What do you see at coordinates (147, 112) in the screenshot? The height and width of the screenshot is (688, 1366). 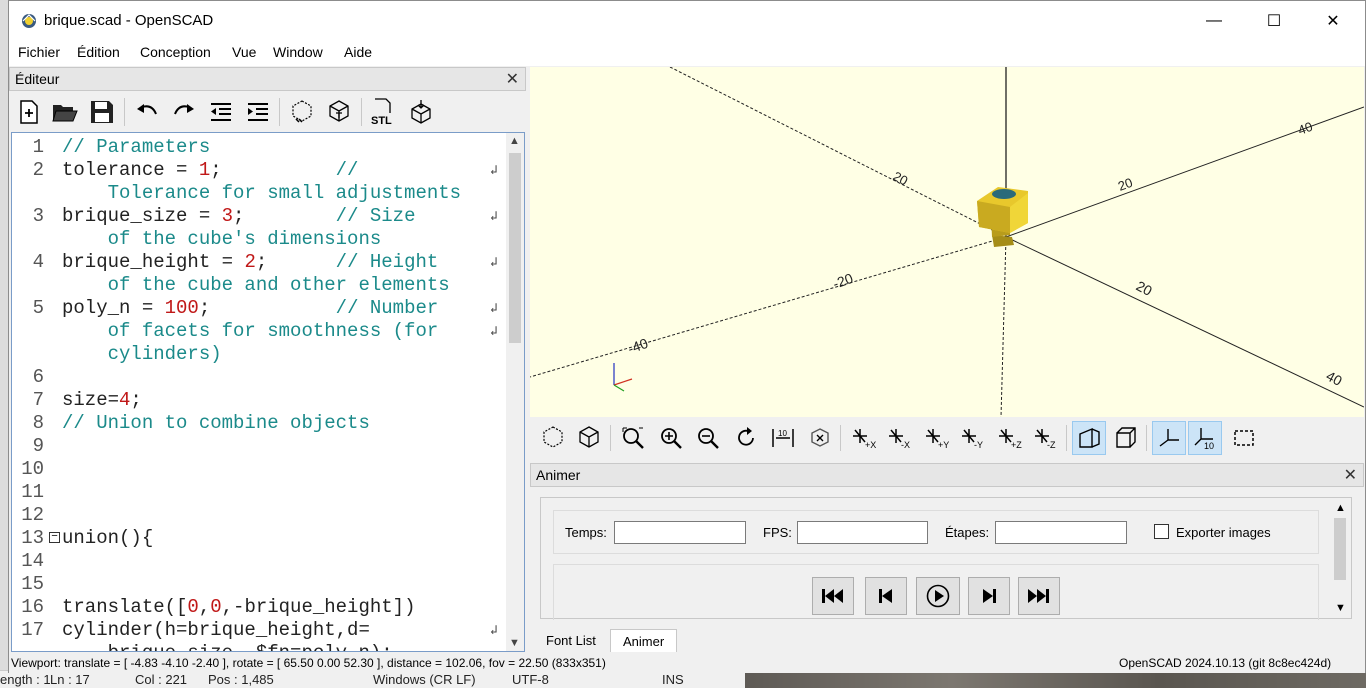 I see `undo-icon` at bounding box center [147, 112].